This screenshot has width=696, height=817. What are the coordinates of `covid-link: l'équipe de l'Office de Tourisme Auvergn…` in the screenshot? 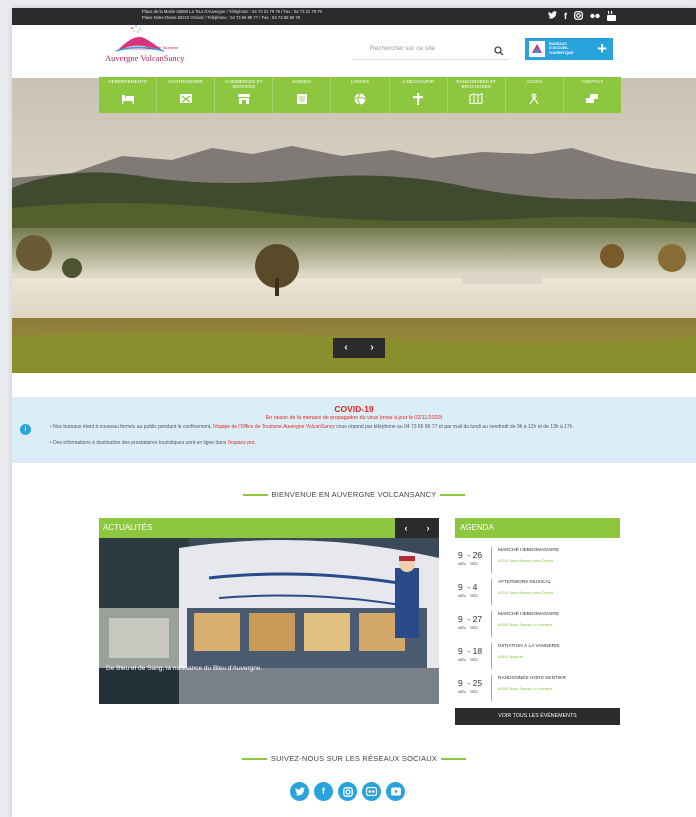 It's located at (274, 427).